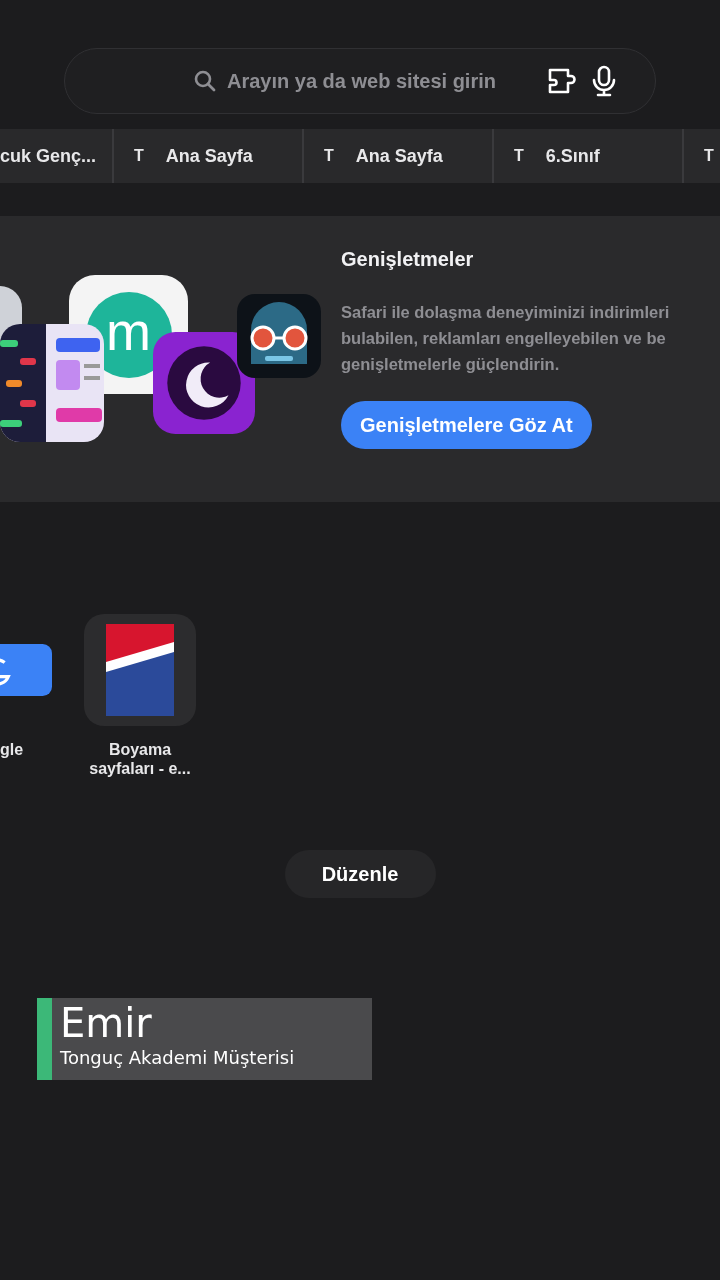 The image size is (720, 1280). What do you see at coordinates (505, 312) in the screenshot?
I see `card-description: Safari ile dolaşma deneyiminizi indirimleri` at bounding box center [505, 312].